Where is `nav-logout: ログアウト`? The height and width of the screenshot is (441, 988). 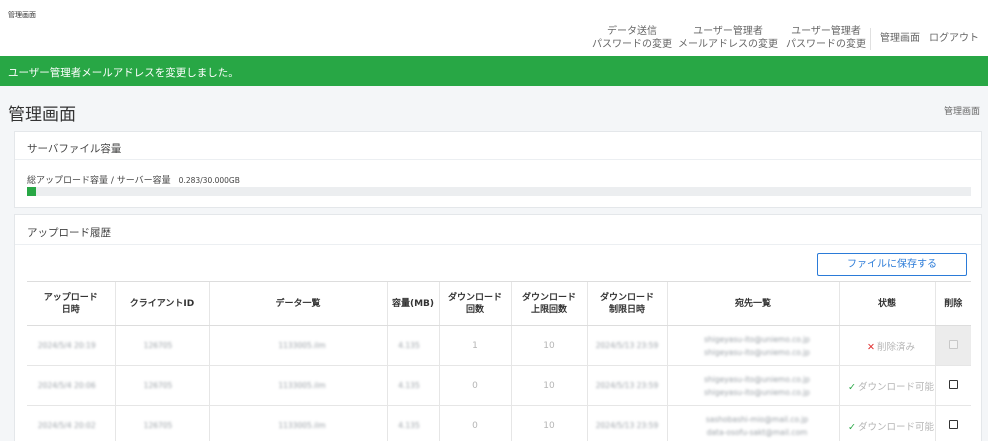 nav-logout: ログアウト is located at coordinates (954, 38).